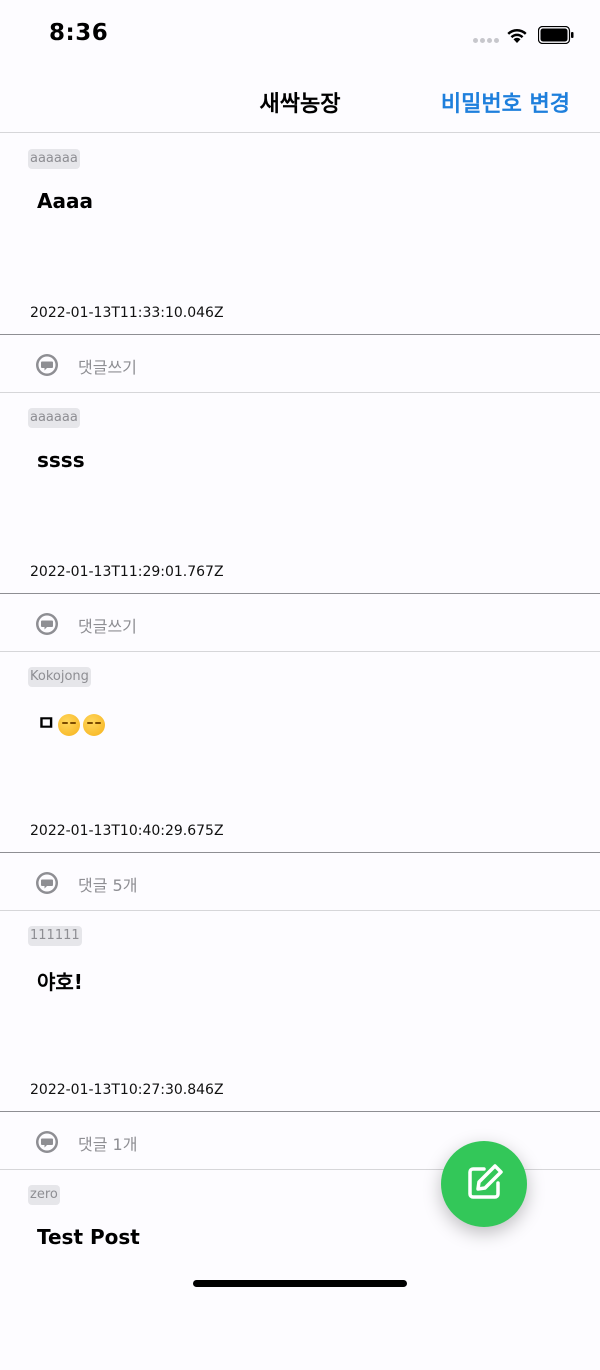 This screenshot has width=600, height=1370. What do you see at coordinates (88, 1237) in the screenshot?
I see `post-content: Test Post` at bounding box center [88, 1237].